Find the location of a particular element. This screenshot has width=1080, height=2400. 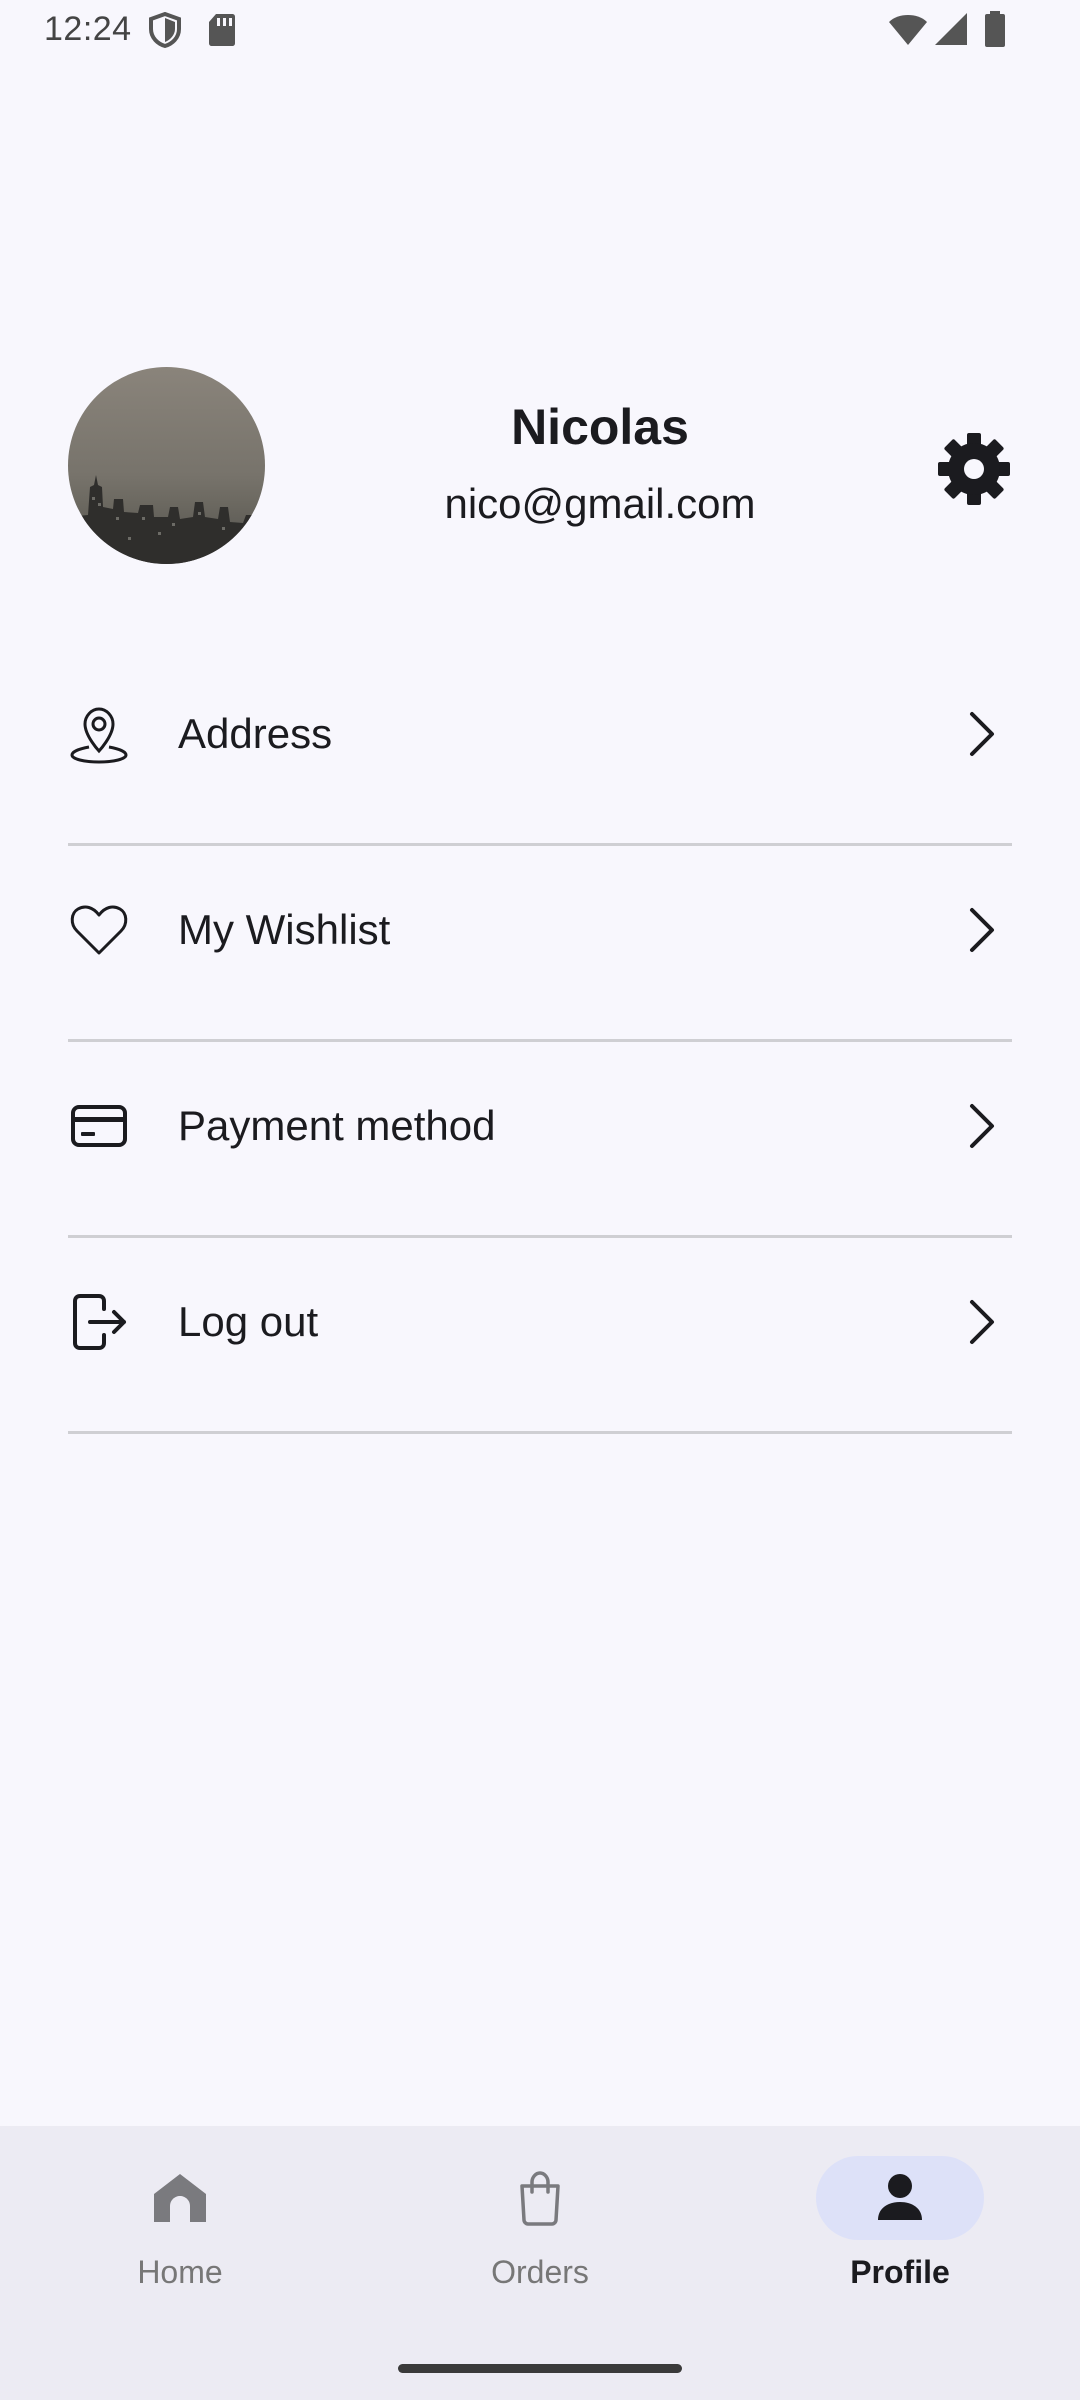

nav-label: Home is located at coordinates (180, 2272).